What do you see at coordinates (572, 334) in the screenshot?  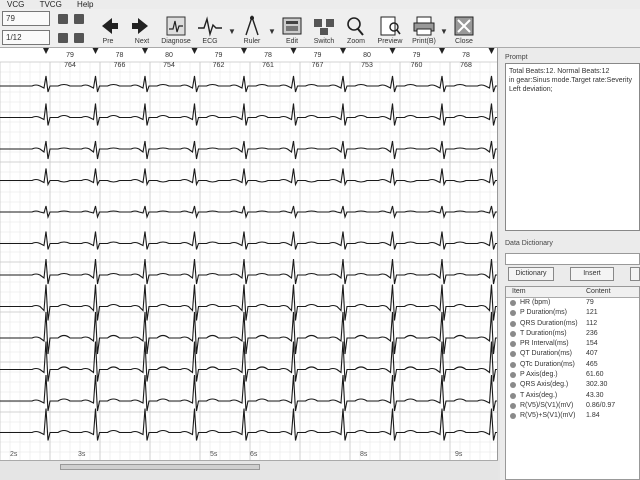 I see `table-row: T Duration(ms) 236` at bounding box center [572, 334].